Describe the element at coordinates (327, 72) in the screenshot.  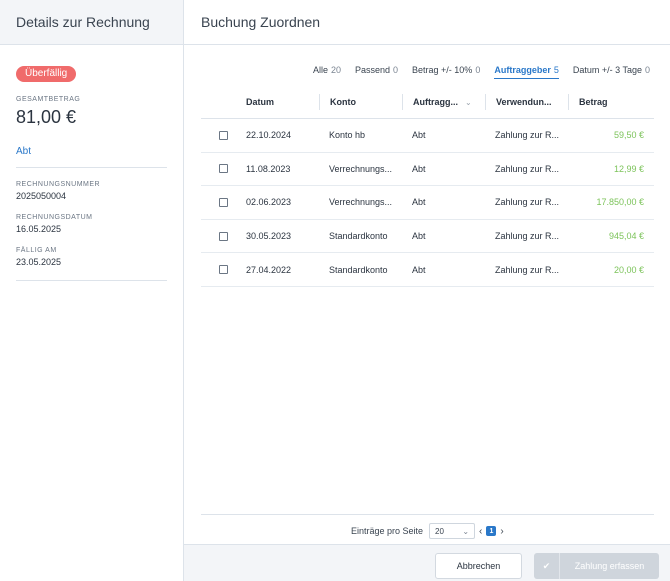
I see `filter-tab-alle: Alle 20` at that location.